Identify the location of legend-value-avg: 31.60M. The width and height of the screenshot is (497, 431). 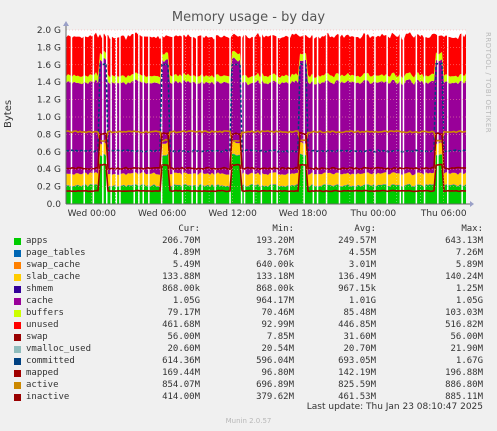
(359, 337).